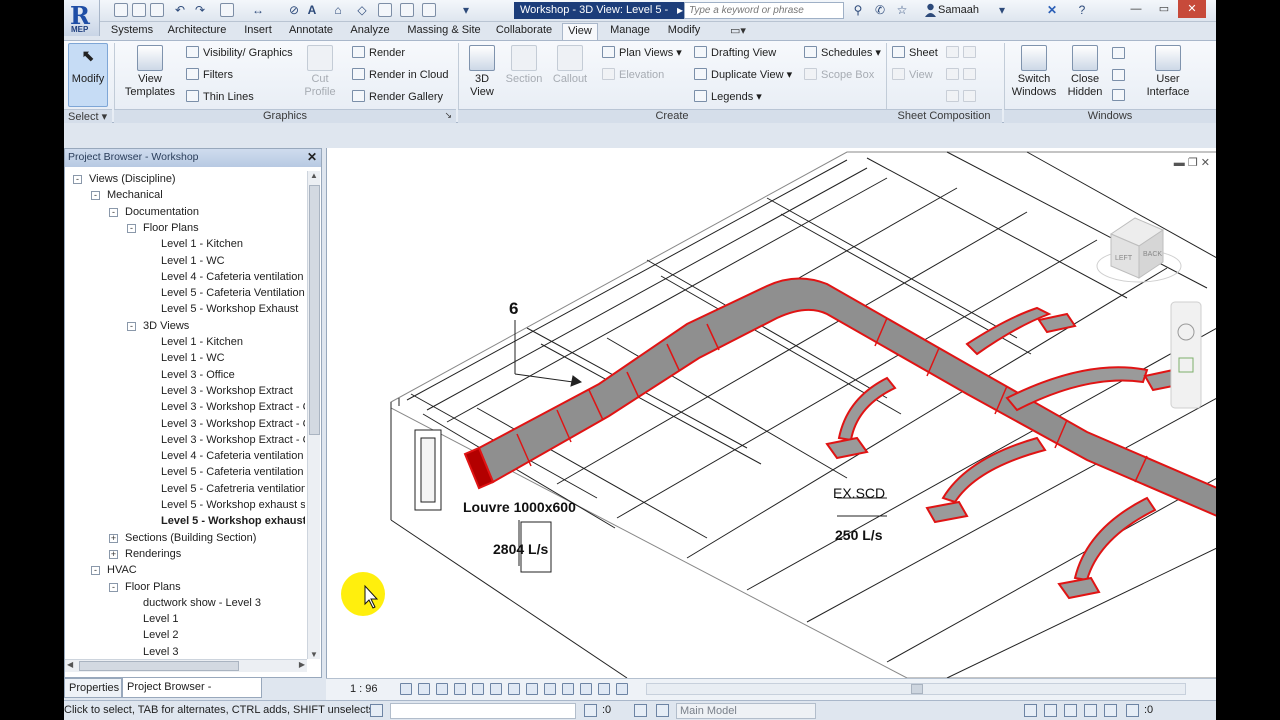 This screenshot has width=1280, height=720. Describe the element at coordinates (513, 308) in the screenshot. I see `tag-number: 6` at that location.